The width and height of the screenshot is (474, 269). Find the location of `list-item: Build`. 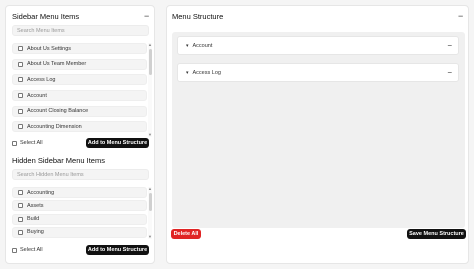

list-item: Build is located at coordinates (79, 219).